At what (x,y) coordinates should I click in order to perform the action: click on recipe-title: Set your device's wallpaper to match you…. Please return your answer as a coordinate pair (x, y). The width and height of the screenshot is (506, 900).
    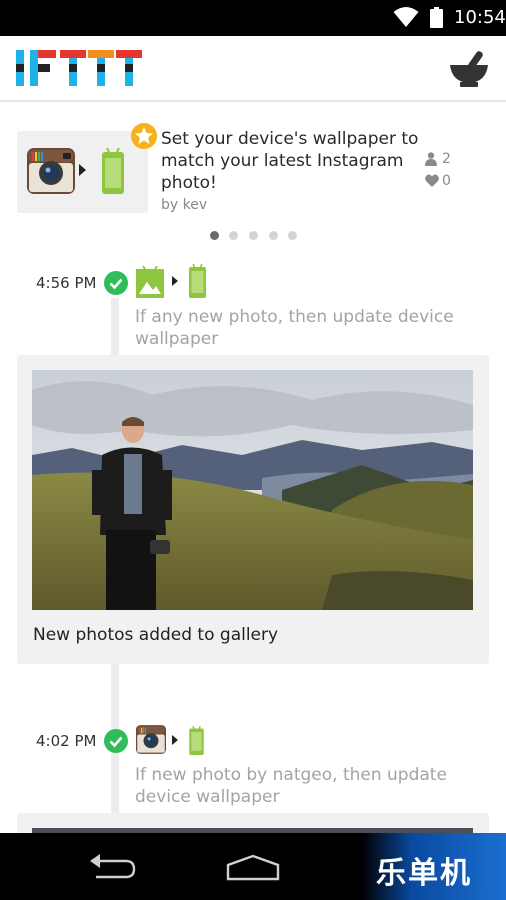
    Looking at the image, I should click on (290, 161).